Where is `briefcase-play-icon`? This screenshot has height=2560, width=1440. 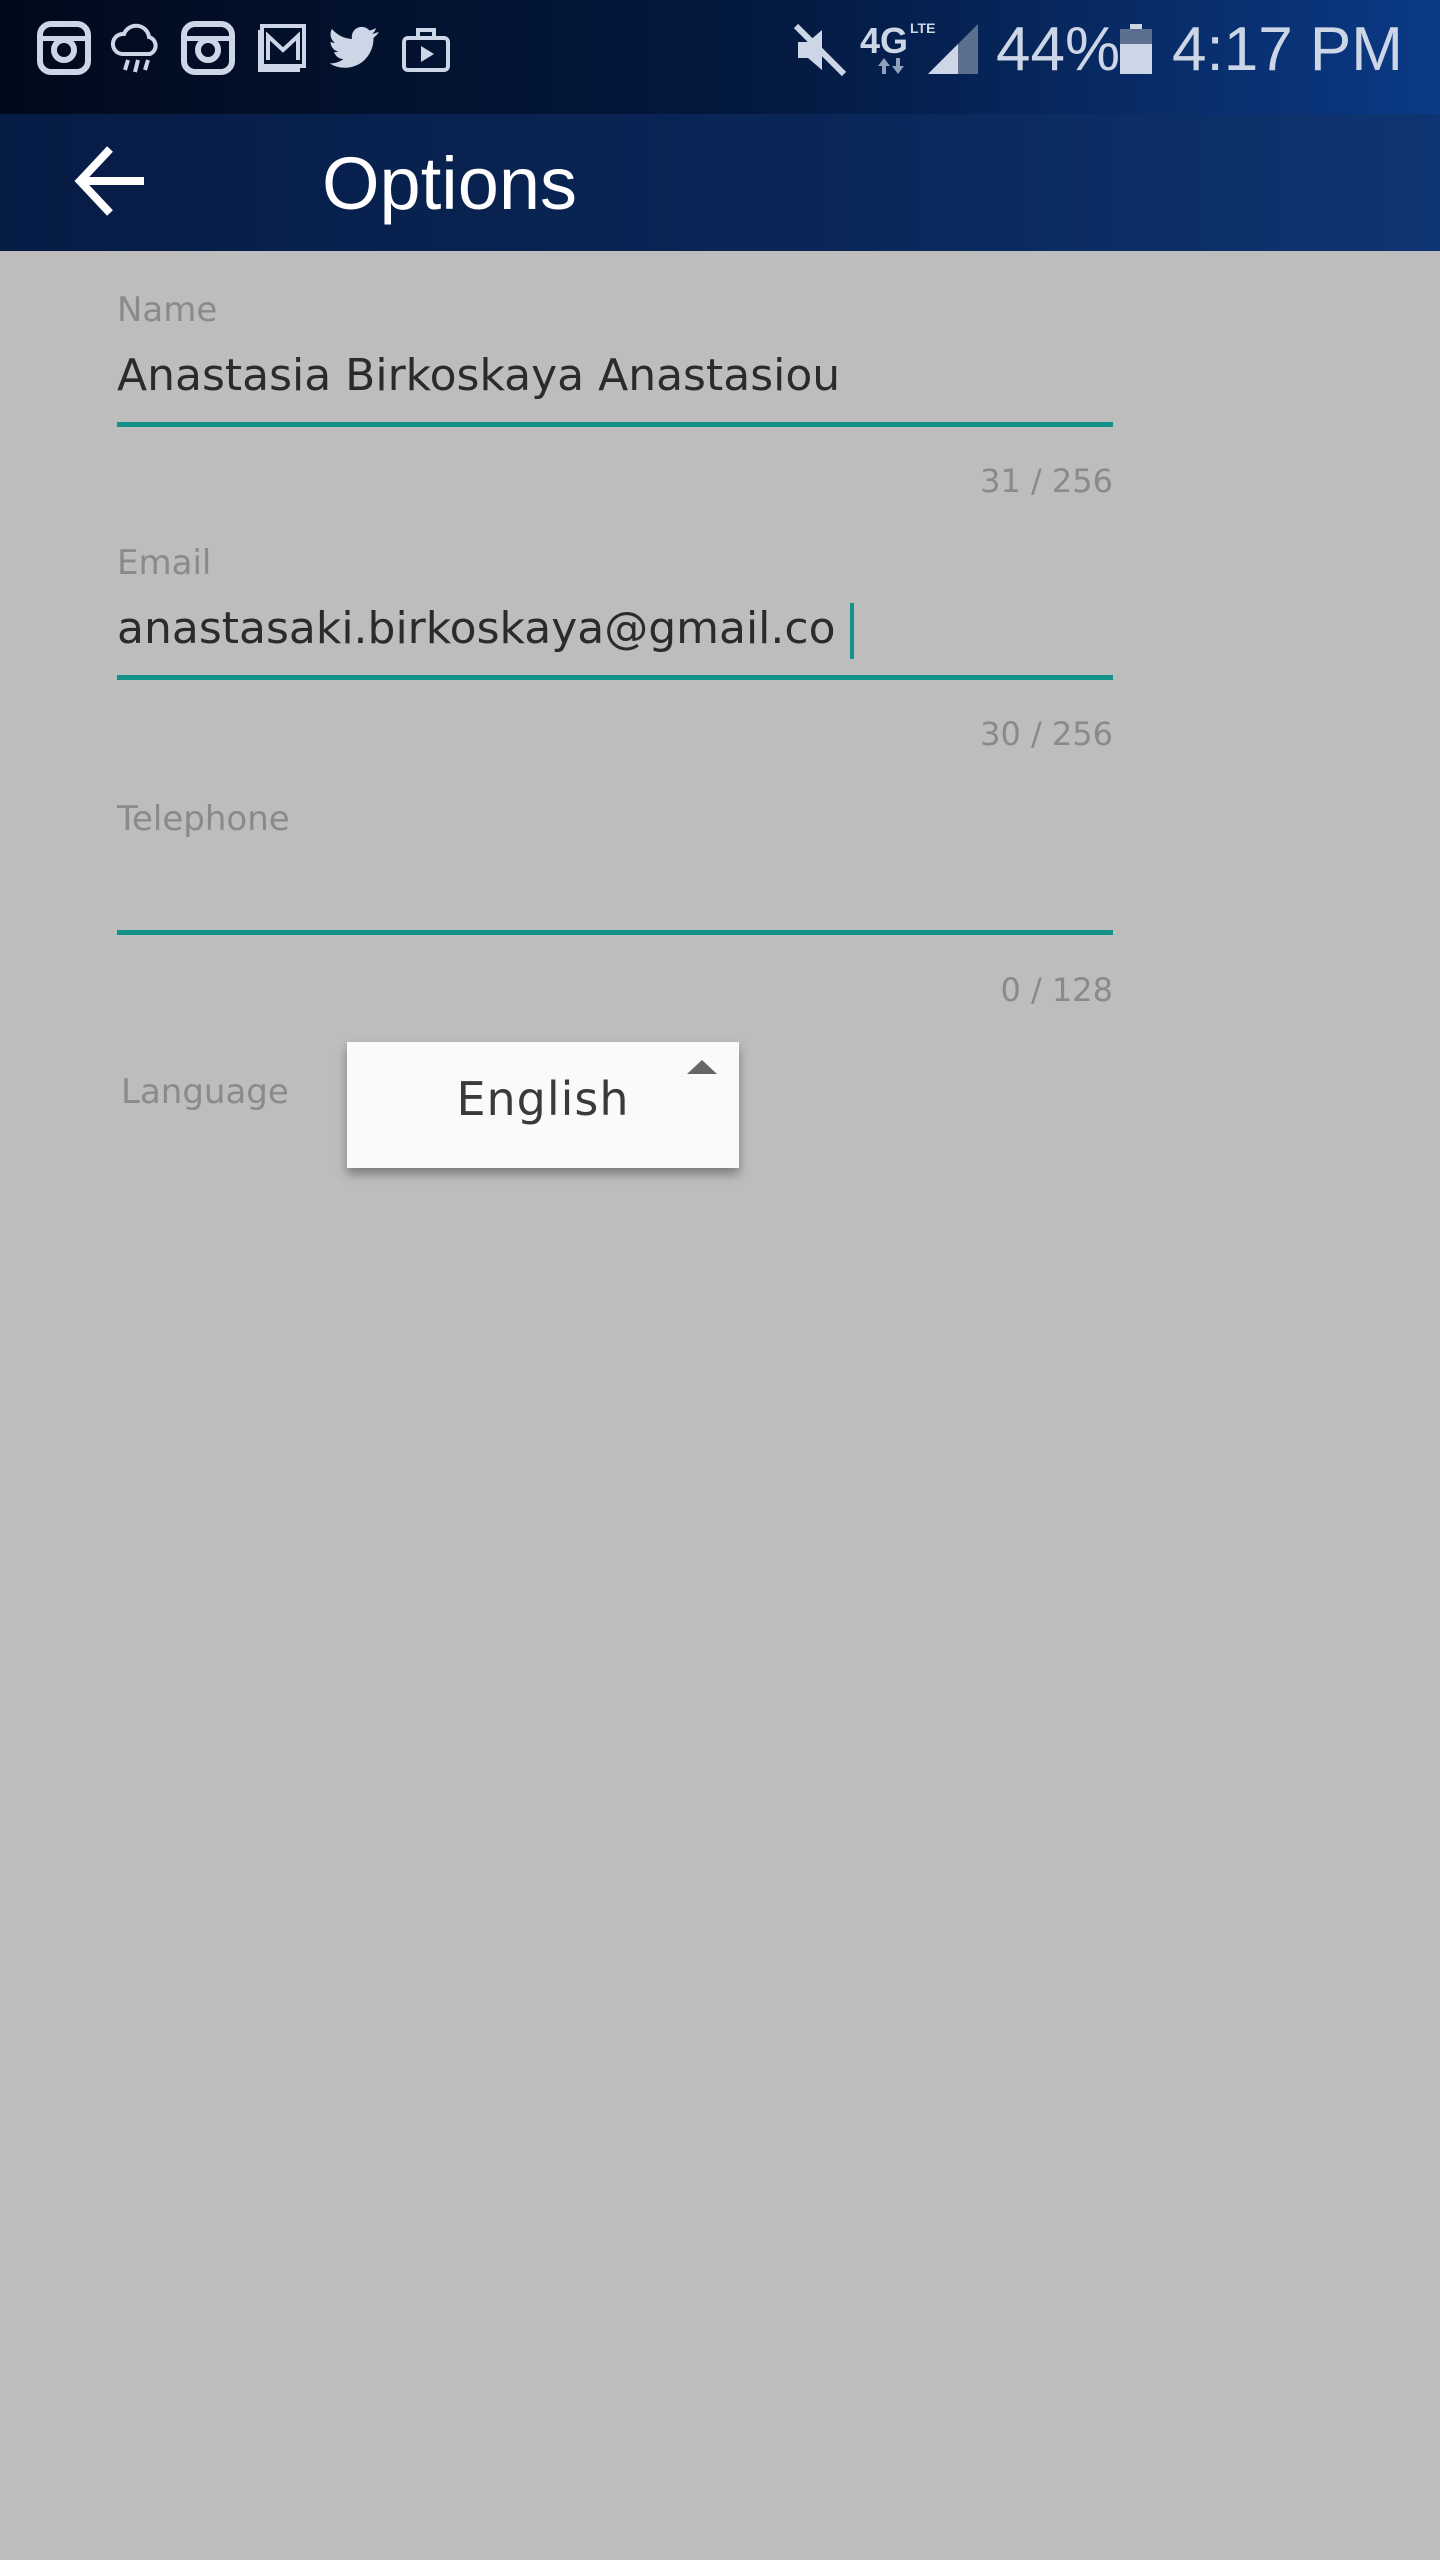
briefcase-play-icon is located at coordinates (426, 48).